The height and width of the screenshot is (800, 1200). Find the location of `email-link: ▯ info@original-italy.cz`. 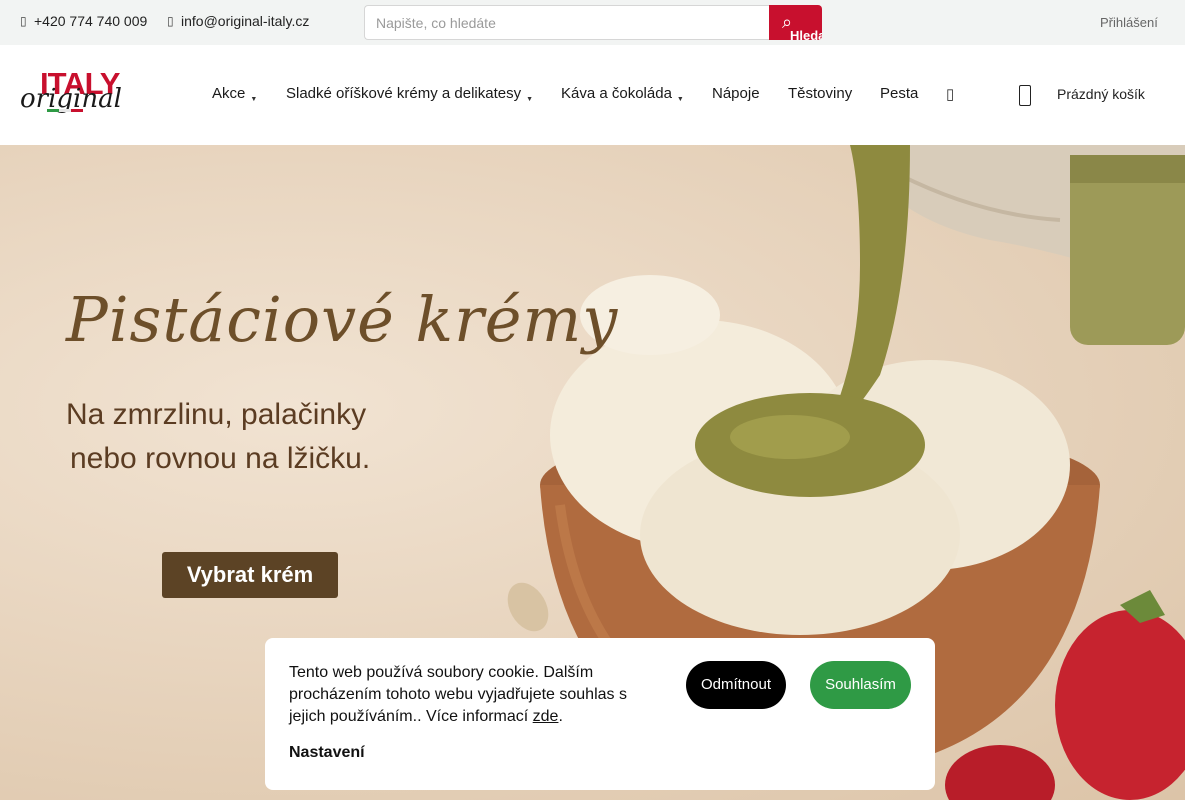

email-link: ▯ info@original-italy.cz is located at coordinates (238, 21).